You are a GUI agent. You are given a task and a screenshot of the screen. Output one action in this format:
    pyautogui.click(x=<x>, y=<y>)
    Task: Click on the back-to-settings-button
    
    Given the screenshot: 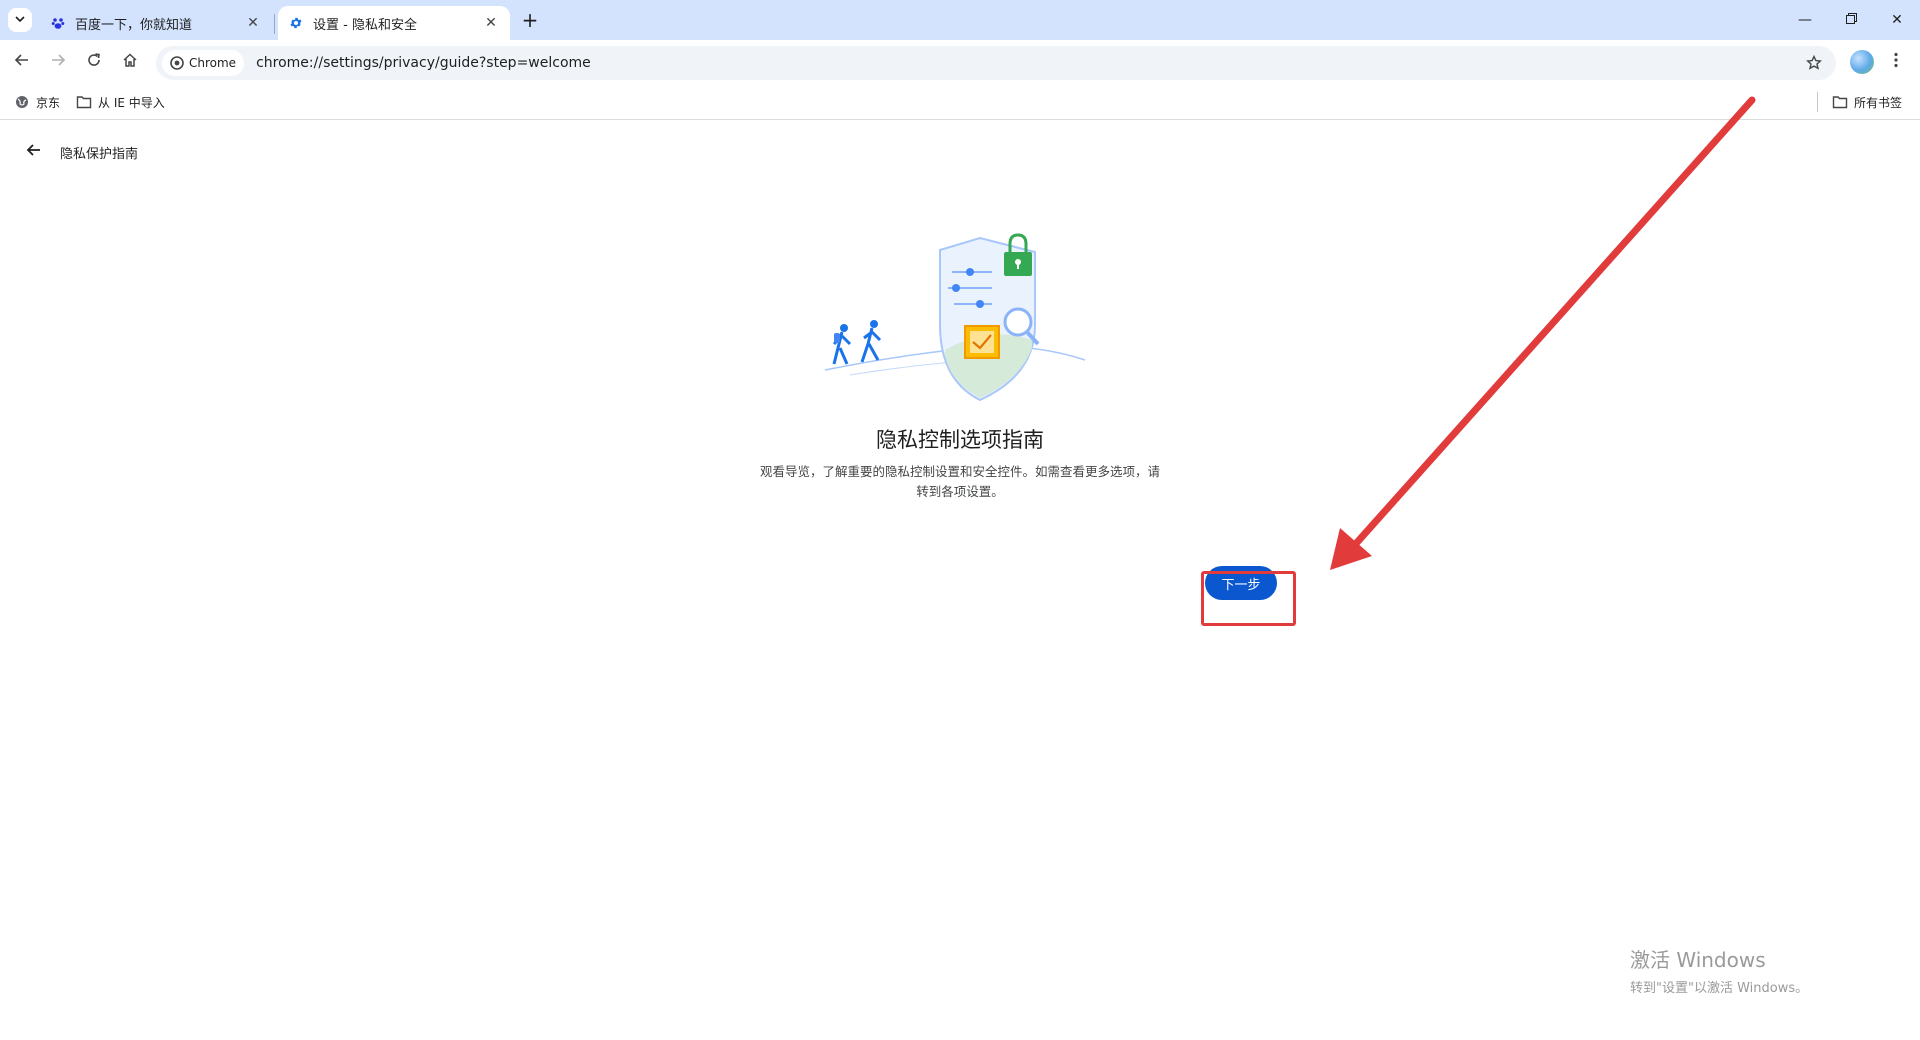 What is the action you would take?
    pyautogui.click(x=34, y=152)
    